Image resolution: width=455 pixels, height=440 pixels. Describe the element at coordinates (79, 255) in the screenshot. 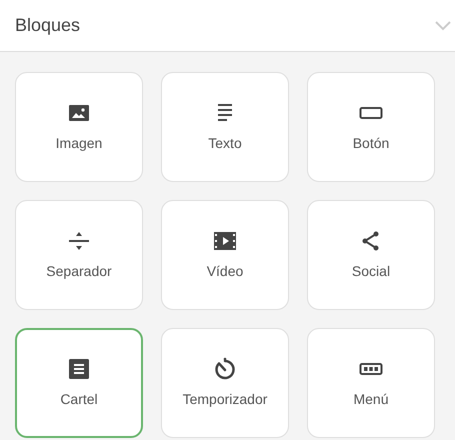

I see `block-tile: Separador` at that location.